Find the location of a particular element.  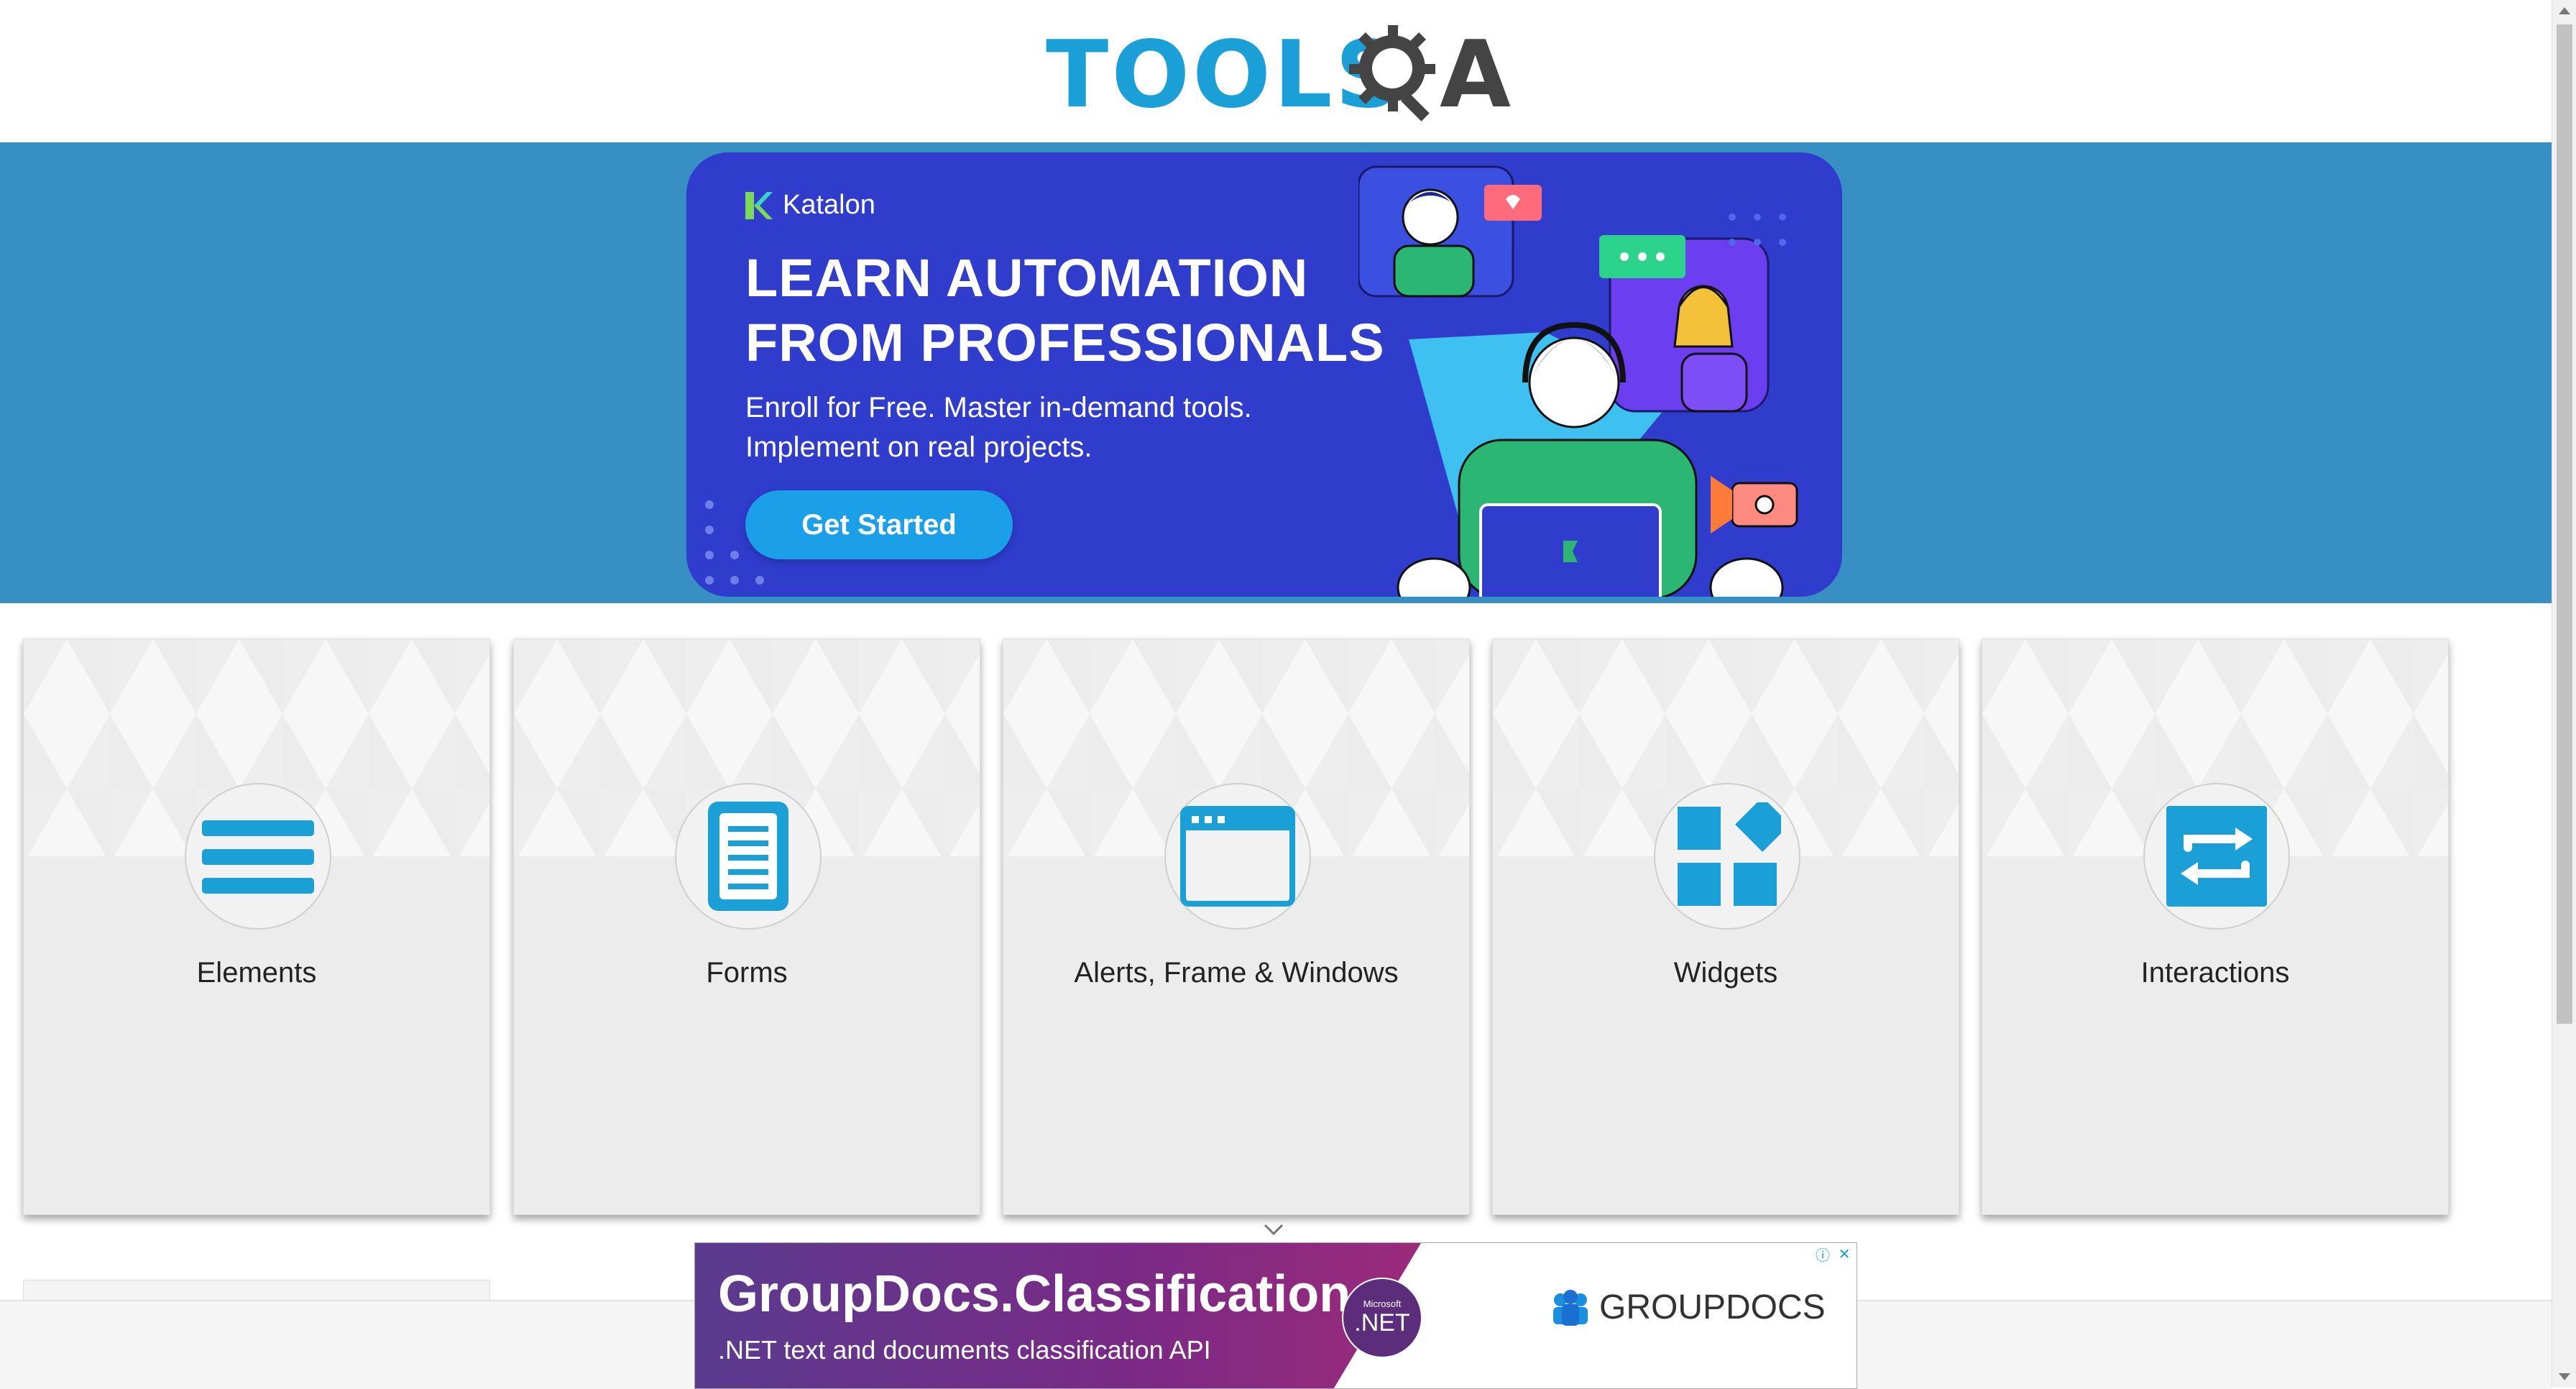

card-title: Forms is located at coordinates (747, 973).